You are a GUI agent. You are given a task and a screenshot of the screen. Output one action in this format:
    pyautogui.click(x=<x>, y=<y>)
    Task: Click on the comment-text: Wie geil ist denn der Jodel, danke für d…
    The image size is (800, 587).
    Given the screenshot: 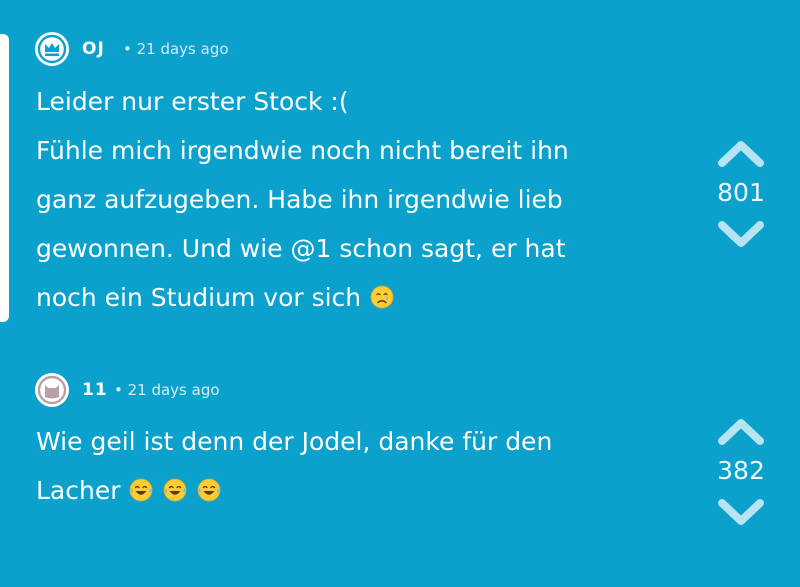 What is the action you would take?
    pyautogui.click(x=356, y=466)
    